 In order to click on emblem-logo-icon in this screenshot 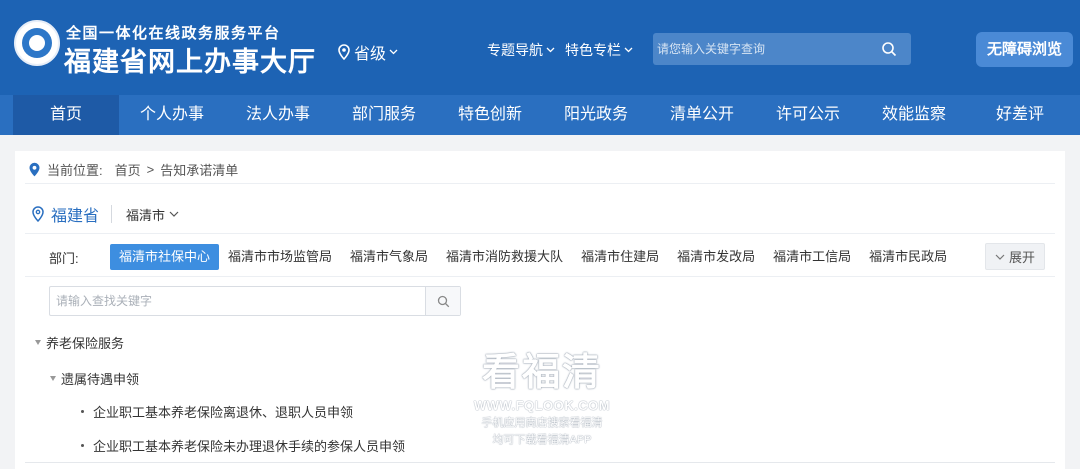, I will do `click(37, 43)`.